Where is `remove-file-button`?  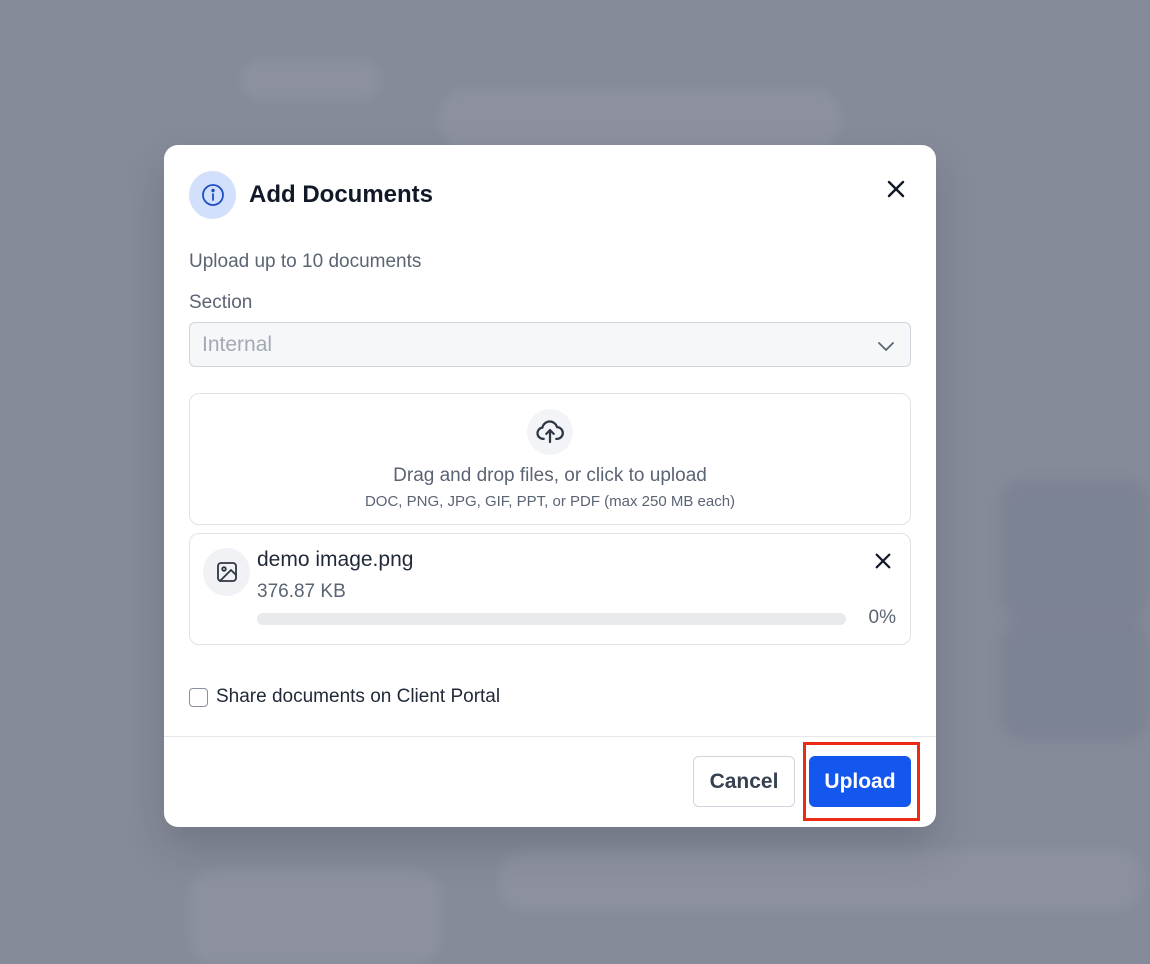
remove-file-button is located at coordinates (883, 561).